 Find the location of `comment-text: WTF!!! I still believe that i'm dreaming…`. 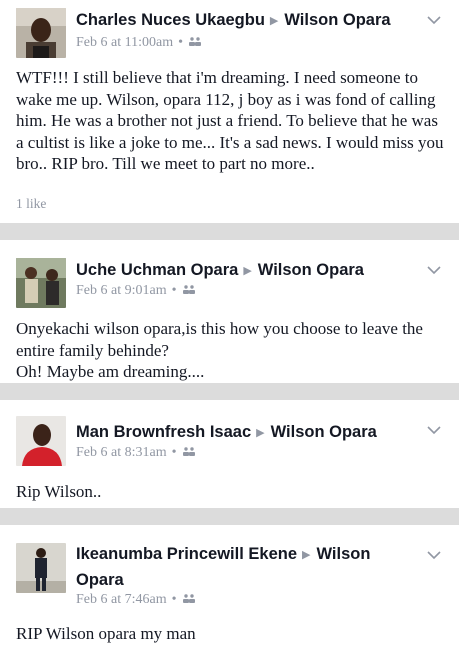

comment-text: WTF!!! I still believe that i'm dreaming… is located at coordinates (230, 120).